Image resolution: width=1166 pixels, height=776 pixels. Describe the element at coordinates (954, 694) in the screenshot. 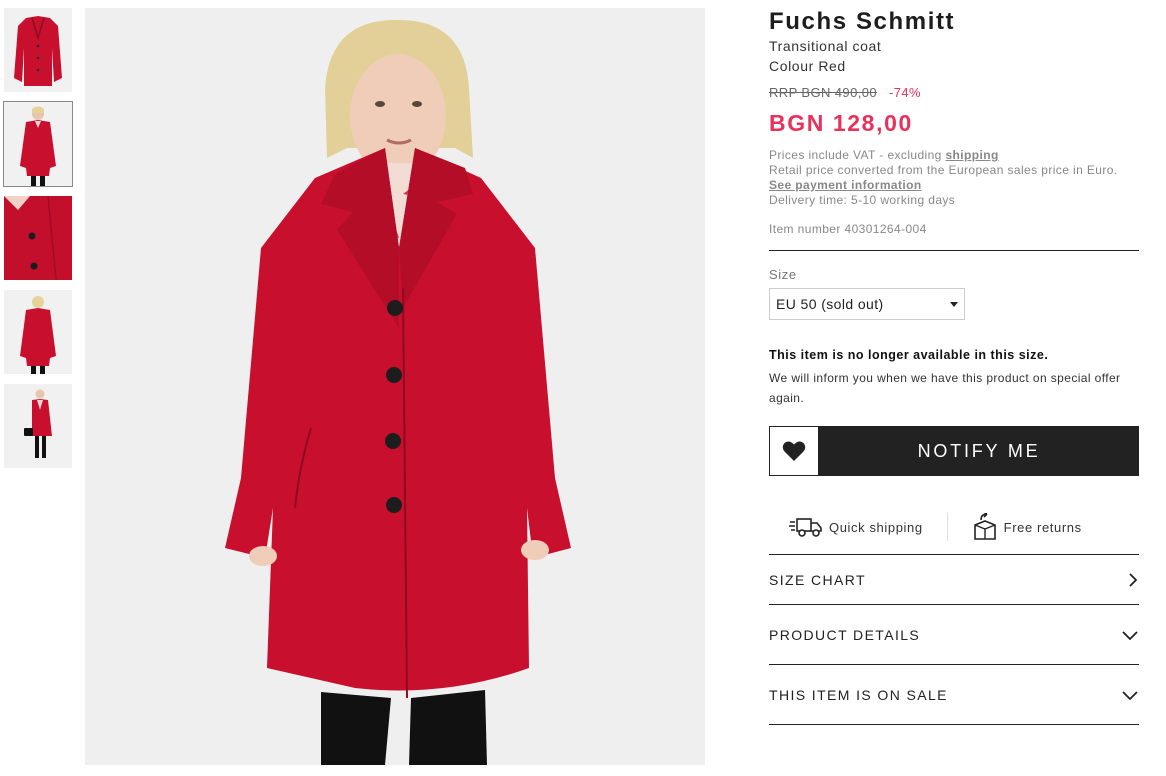

I see `on-sale-row: THIS ITEM IS ON SALE` at that location.